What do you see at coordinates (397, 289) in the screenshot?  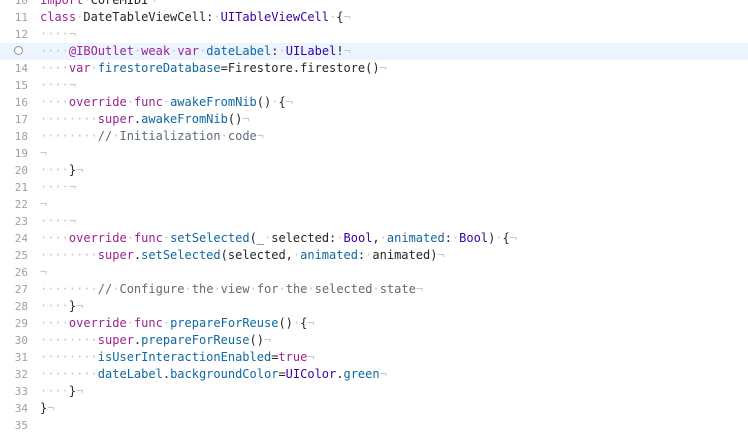 I see `code-token: state` at bounding box center [397, 289].